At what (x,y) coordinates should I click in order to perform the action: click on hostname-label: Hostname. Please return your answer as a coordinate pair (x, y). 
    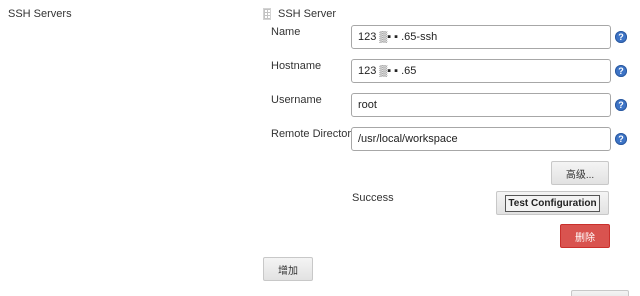
    Looking at the image, I should click on (296, 66).